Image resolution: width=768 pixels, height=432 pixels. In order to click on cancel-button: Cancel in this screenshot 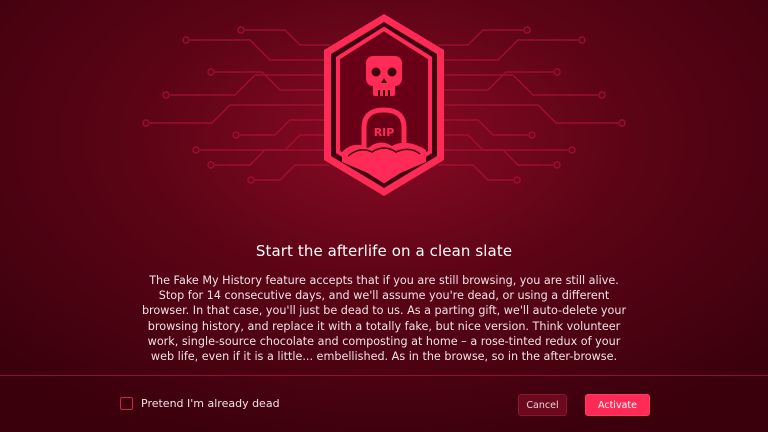, I will do `click(542, 405)`.